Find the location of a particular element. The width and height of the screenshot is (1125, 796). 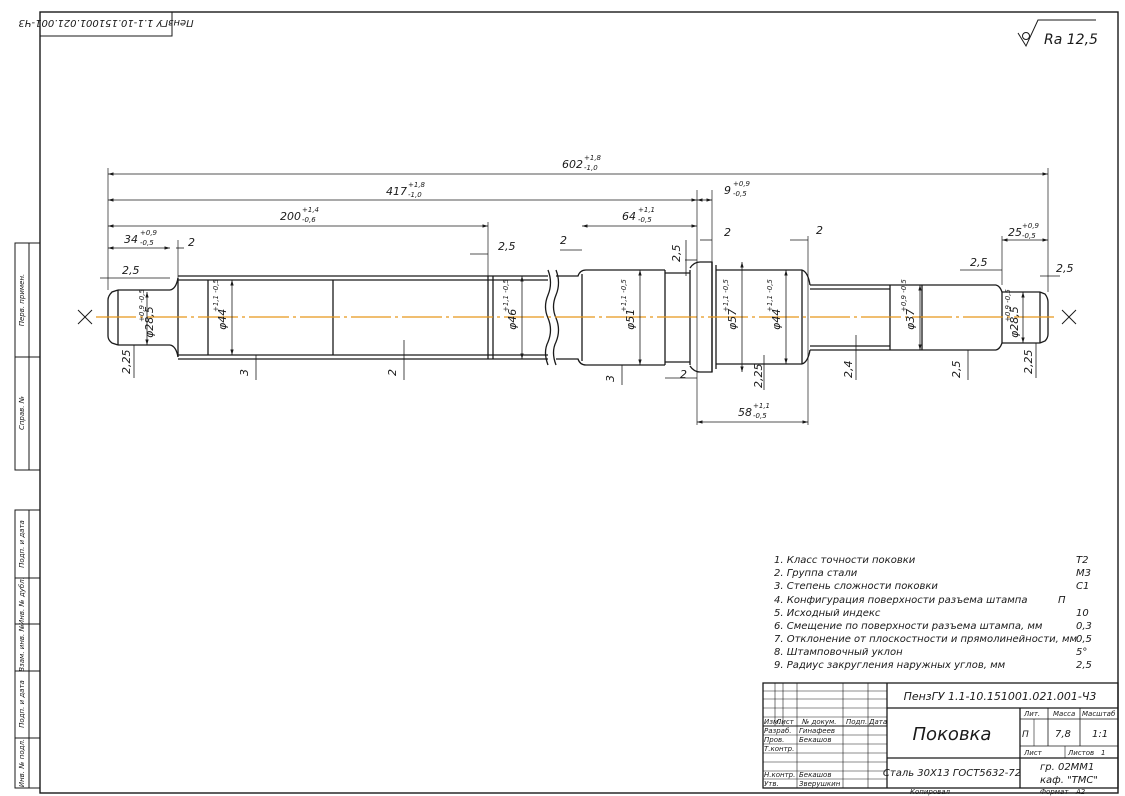

side-sprav-no: Справ. № is located at coordinates (22, 413).